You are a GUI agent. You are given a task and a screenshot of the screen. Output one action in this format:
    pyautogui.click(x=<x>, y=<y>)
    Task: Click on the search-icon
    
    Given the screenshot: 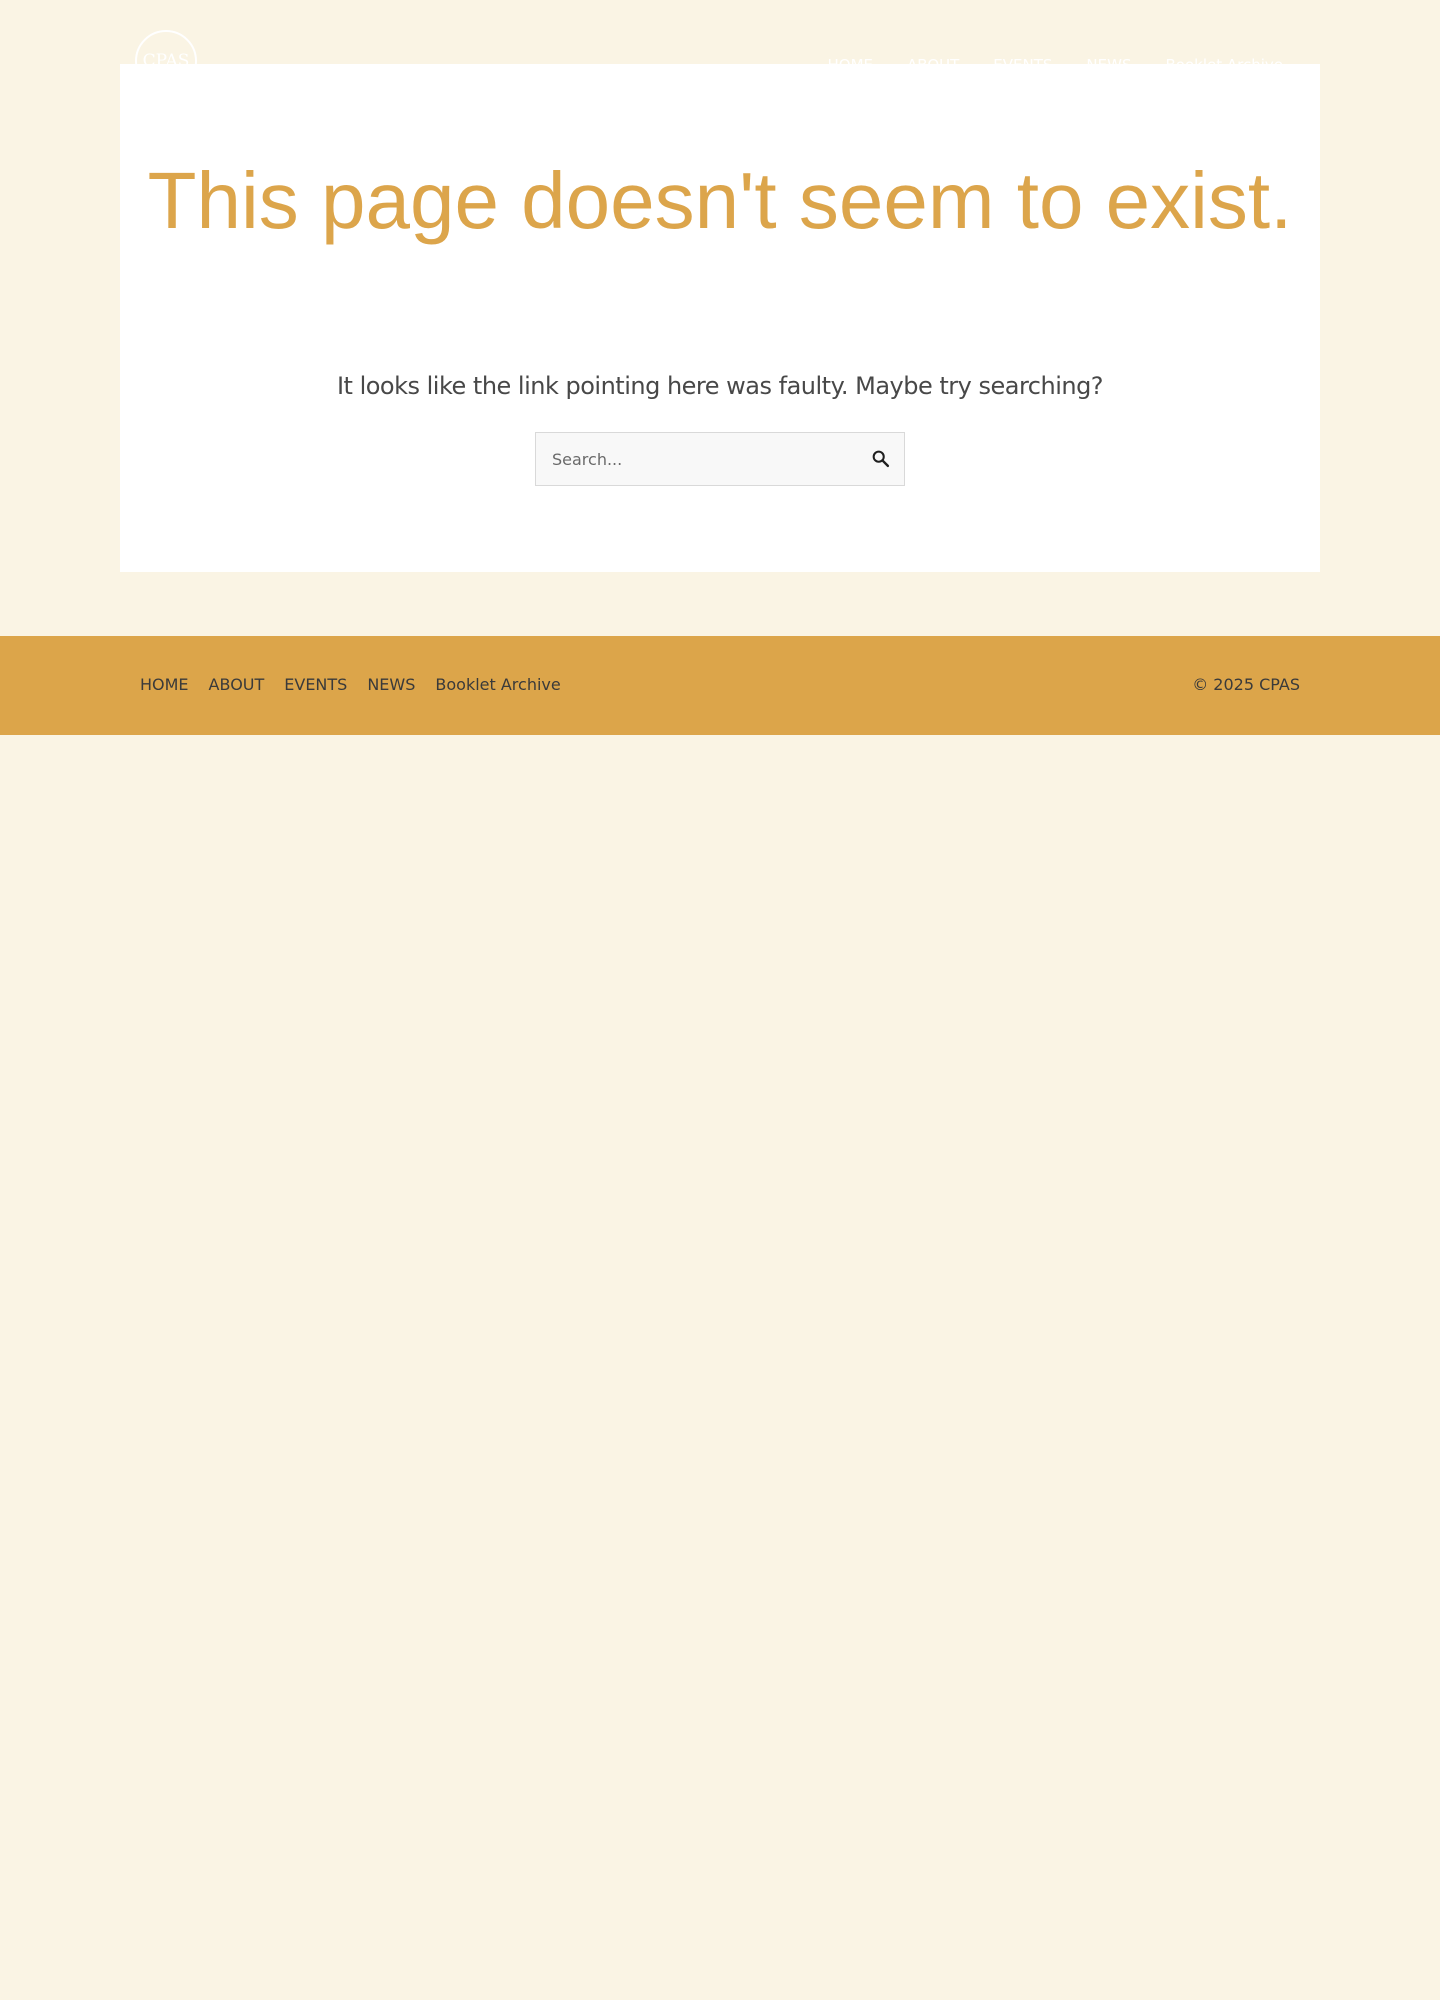 What is the action you would take?
    pyautogui.click(x=881, y=459)
    